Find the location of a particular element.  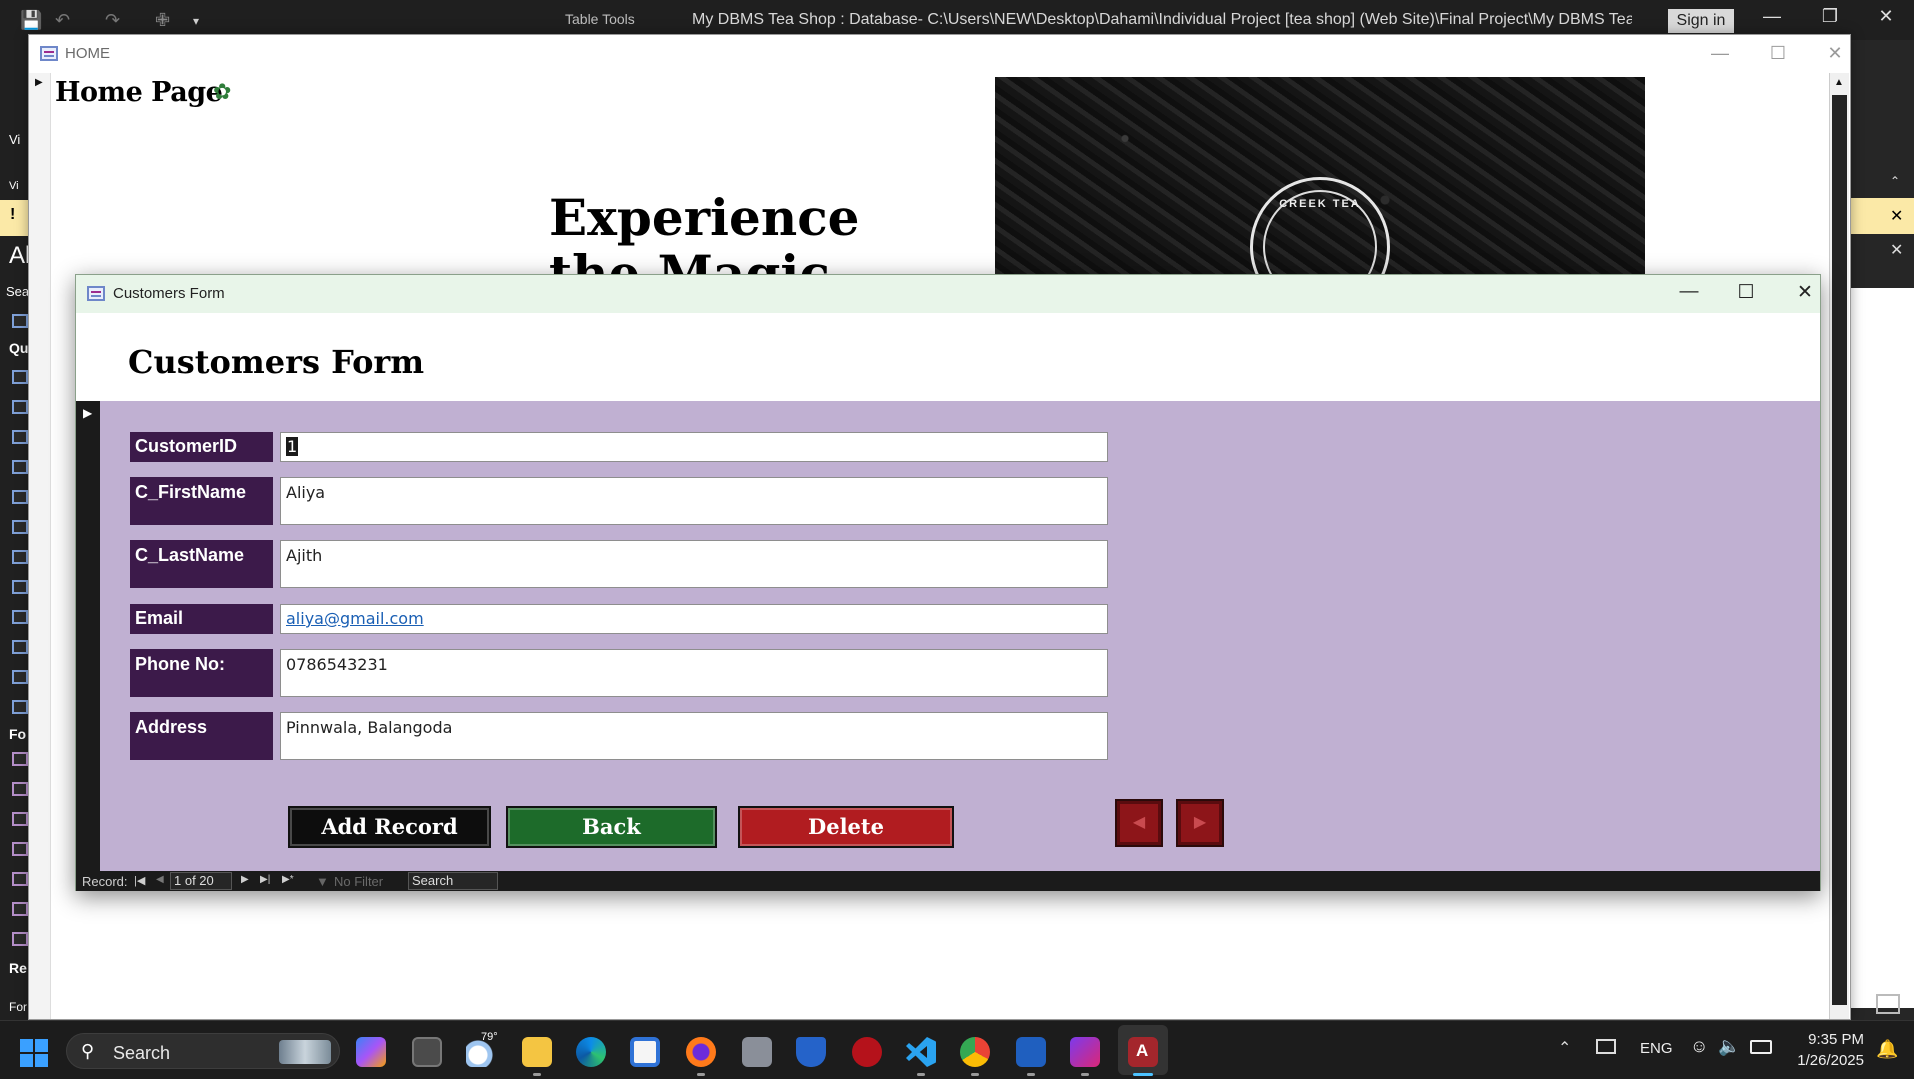

next-record-icon: ▶ is located at coordinates (245, 879).